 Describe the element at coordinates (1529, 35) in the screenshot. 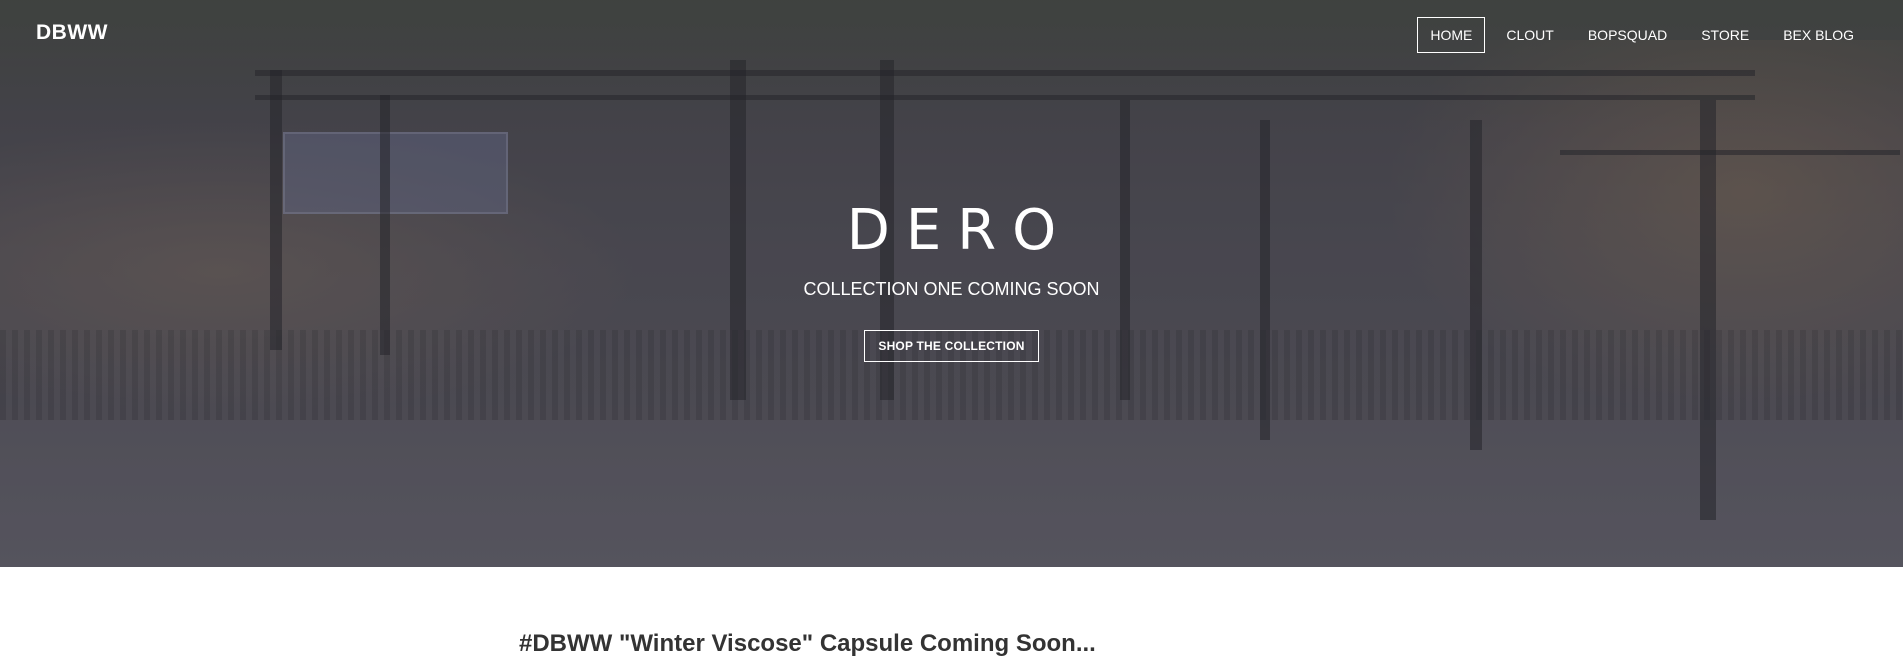

I see `nav-item-clout: CLOUT` at that location.